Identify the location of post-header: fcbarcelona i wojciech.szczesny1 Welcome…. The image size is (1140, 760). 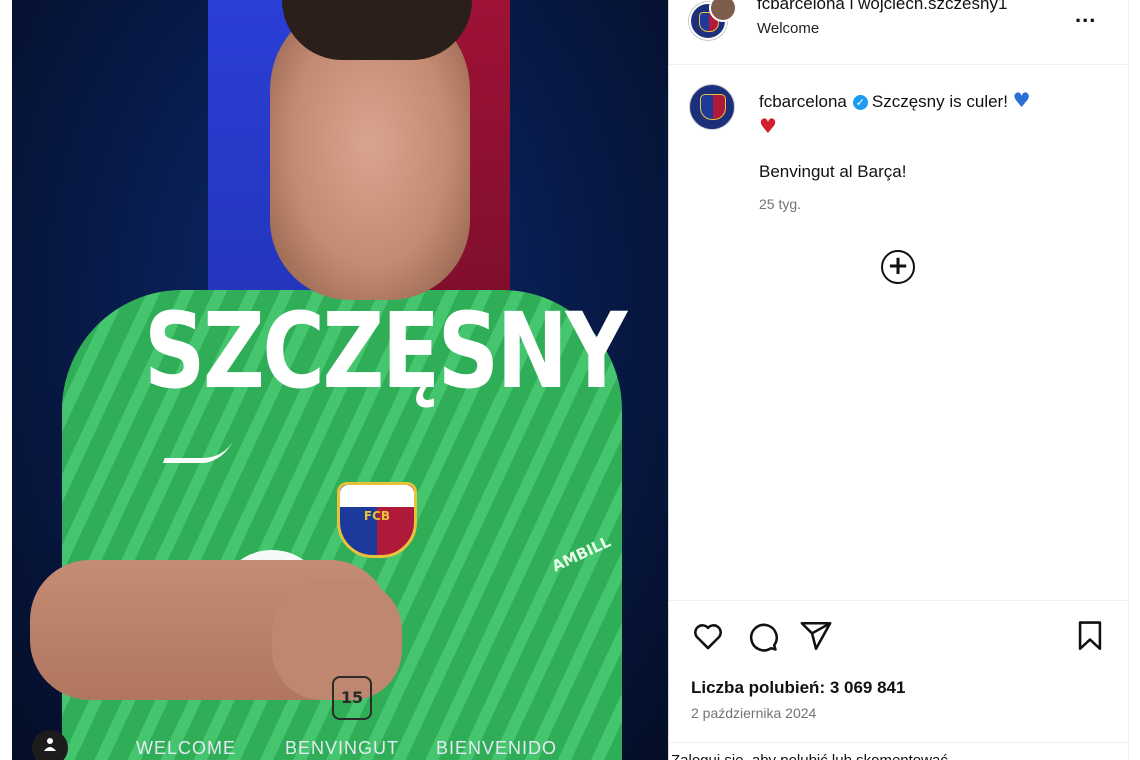
(899, 32).